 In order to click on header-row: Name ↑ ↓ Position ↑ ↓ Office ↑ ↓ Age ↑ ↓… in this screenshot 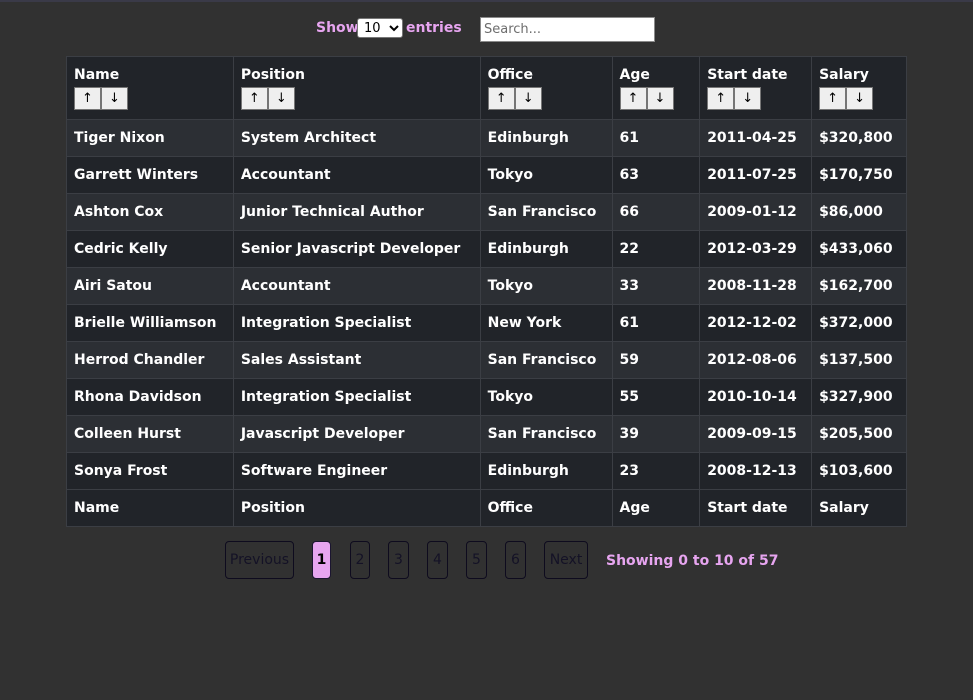, I will do `click(486, 88)`.